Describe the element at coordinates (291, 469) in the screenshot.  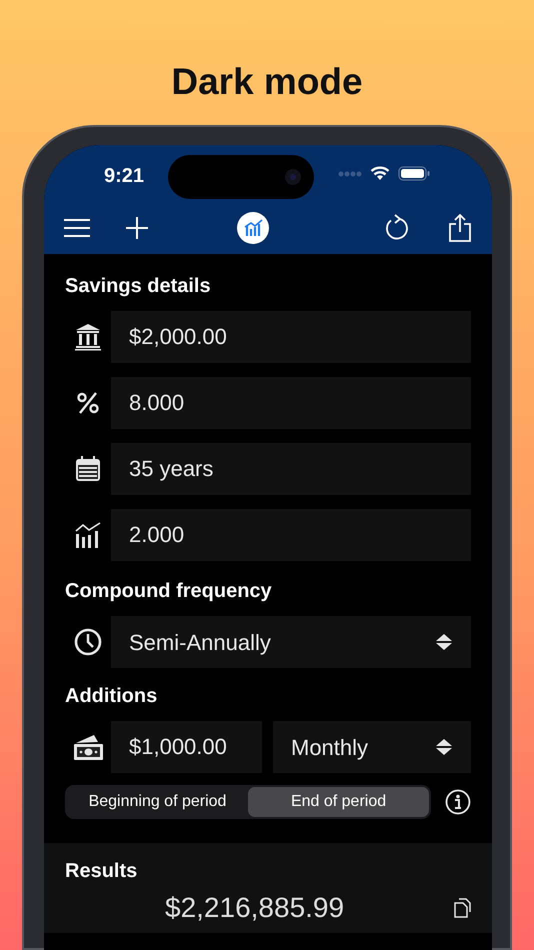
I see `input-field: 35 years` at that location.